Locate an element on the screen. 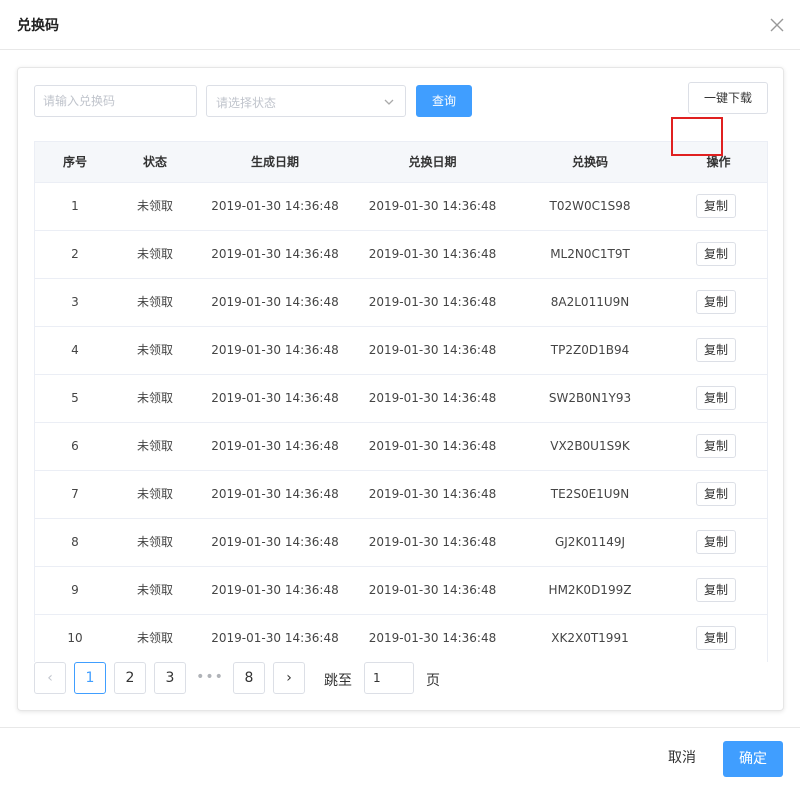 The width and height of the screenshot is (800, 790). header-index: 序号 is located at coordinates (74, 162).